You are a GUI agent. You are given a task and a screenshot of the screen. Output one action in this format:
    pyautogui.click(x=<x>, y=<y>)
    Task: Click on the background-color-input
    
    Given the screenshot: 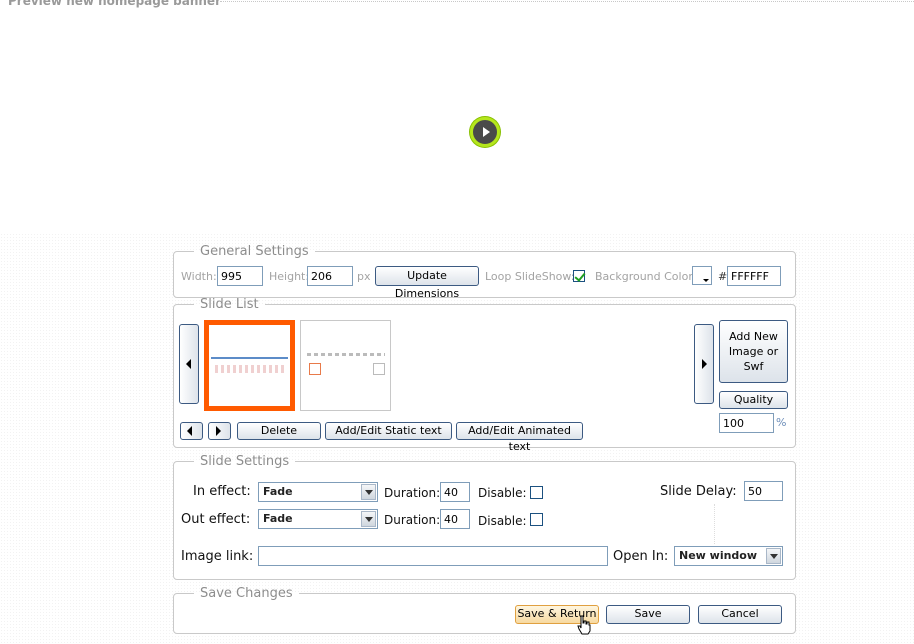 What is the action you would take?
    pyautogui.click(x=754, y=276)
    